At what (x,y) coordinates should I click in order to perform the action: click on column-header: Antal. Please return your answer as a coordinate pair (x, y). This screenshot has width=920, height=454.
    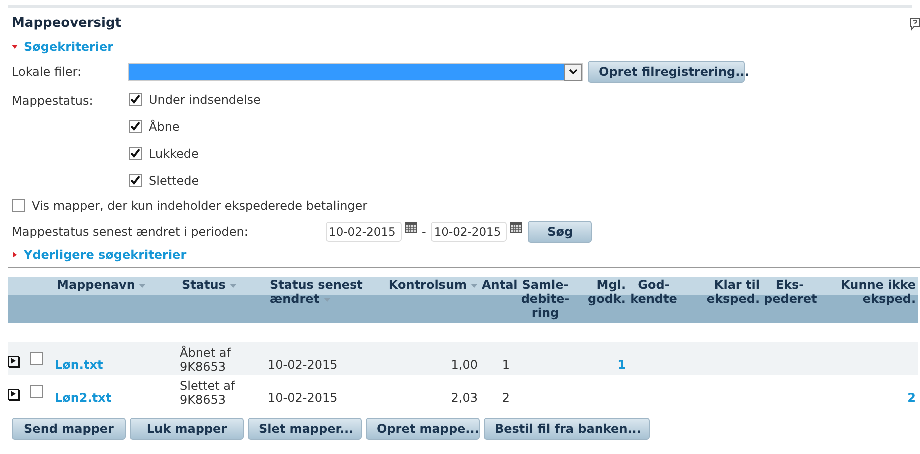
    Looking at the image, I should click on (499, 300).